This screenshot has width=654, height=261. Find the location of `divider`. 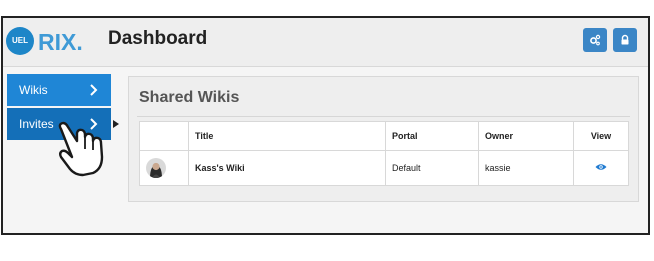

divider is located at coordinates (383, 116).